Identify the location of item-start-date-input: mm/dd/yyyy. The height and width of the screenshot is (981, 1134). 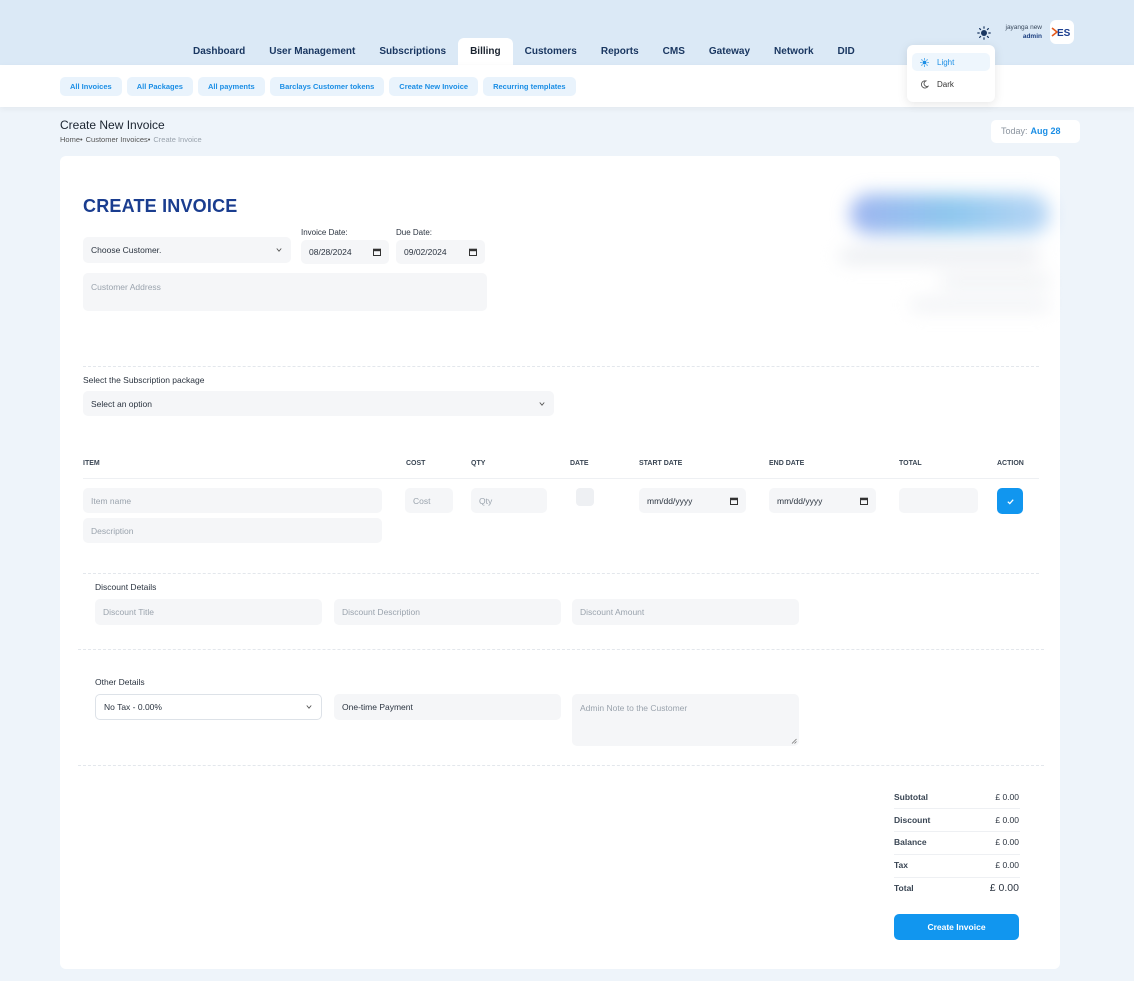
(692, 500).